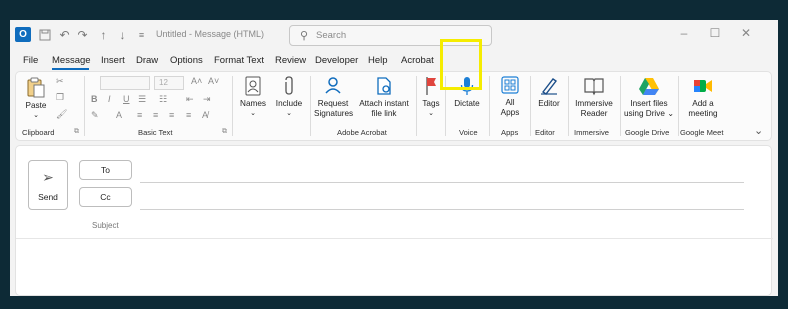 This screenshot has height=309, width=788. I want to click on tab-file: File, so click(30, 60).